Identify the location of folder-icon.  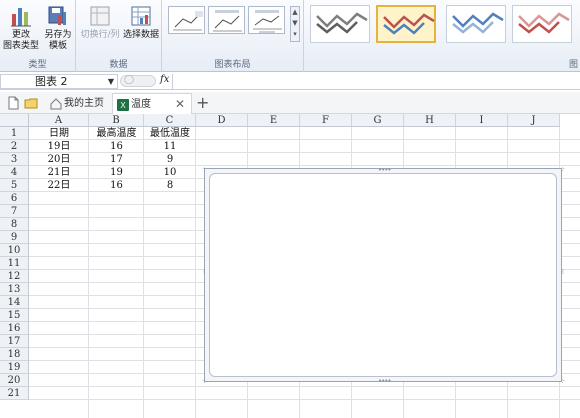
(31, 103).